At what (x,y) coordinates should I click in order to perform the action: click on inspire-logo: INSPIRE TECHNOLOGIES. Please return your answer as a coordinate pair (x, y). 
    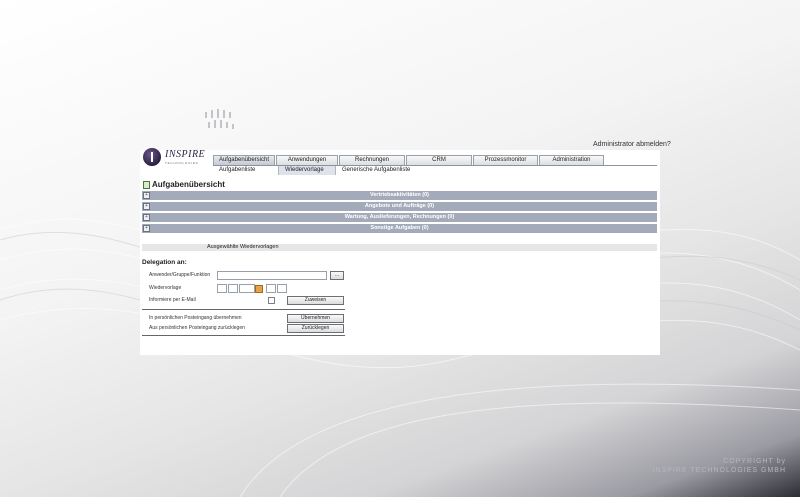
    Looking at the image, I should click on (174, 157).